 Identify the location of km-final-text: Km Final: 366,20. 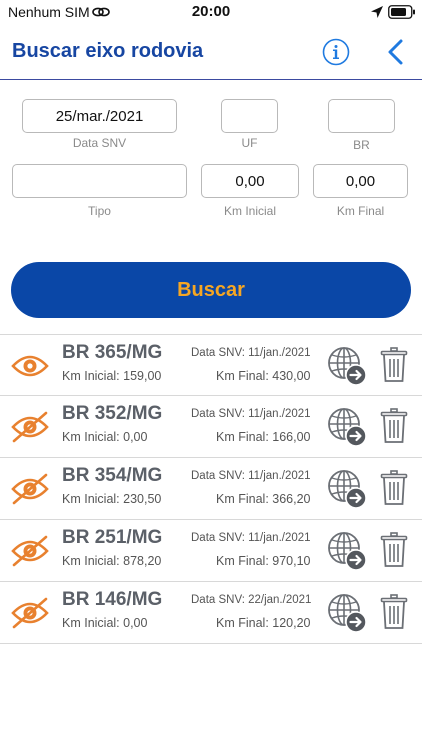
(263, 499).